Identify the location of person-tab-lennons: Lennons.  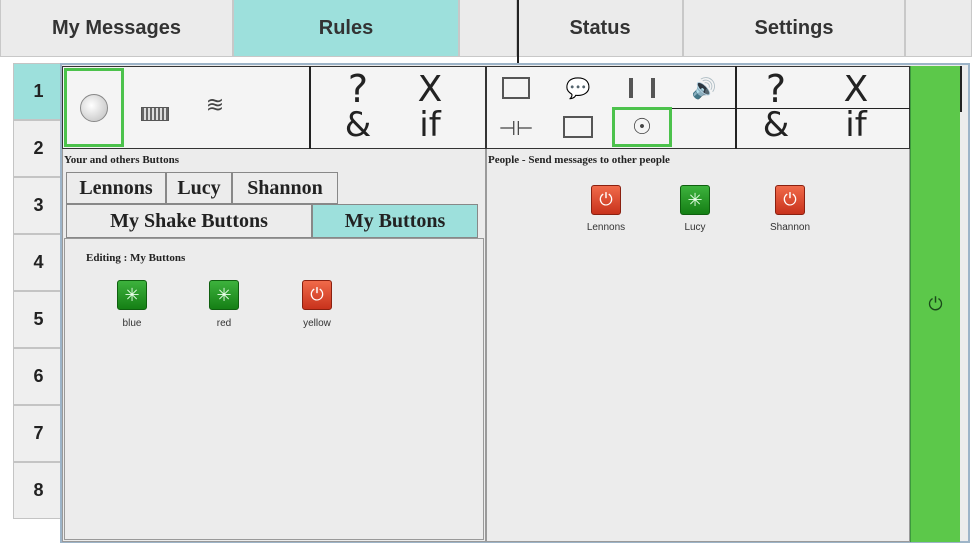
(116, 188).